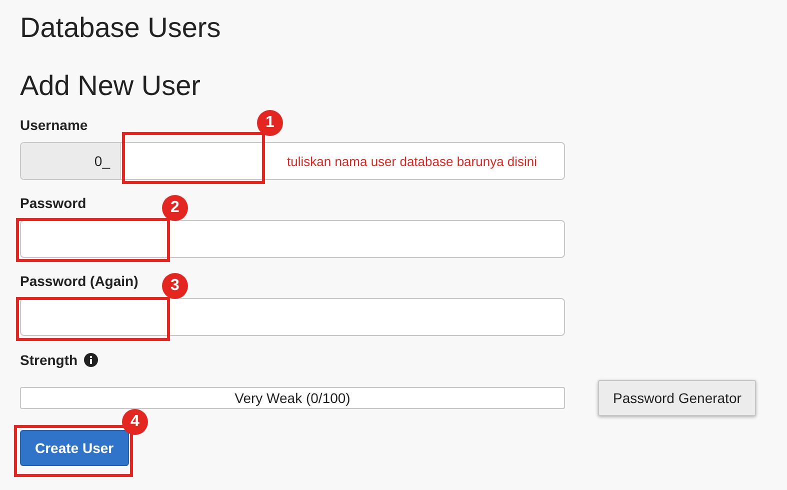 The height and width of the screenshot is (490, 787). I want to click on field-label: Password (Again), so click(79, 281).